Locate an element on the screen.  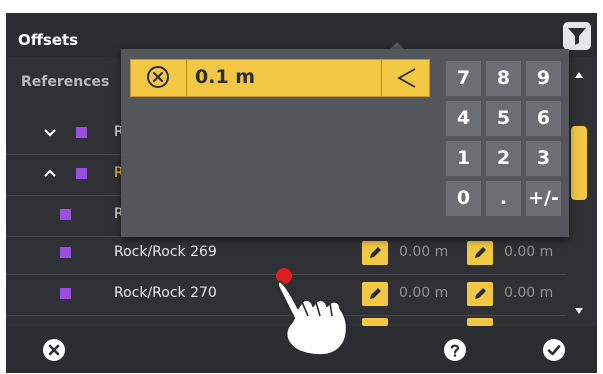
value-input: 0.1 m is located at coordinates (280, 78).